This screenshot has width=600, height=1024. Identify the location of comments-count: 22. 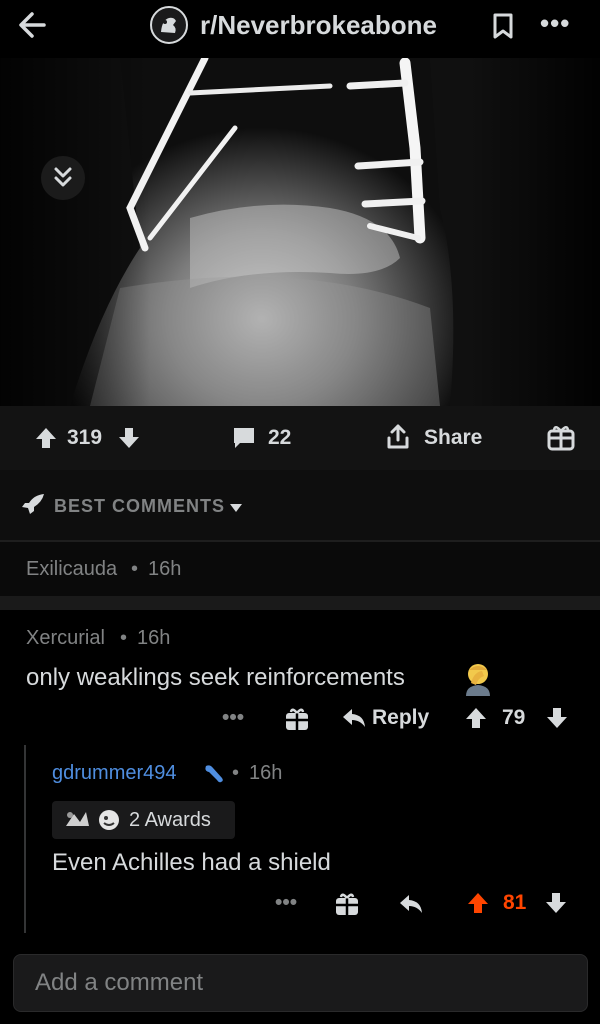
(279, 438).